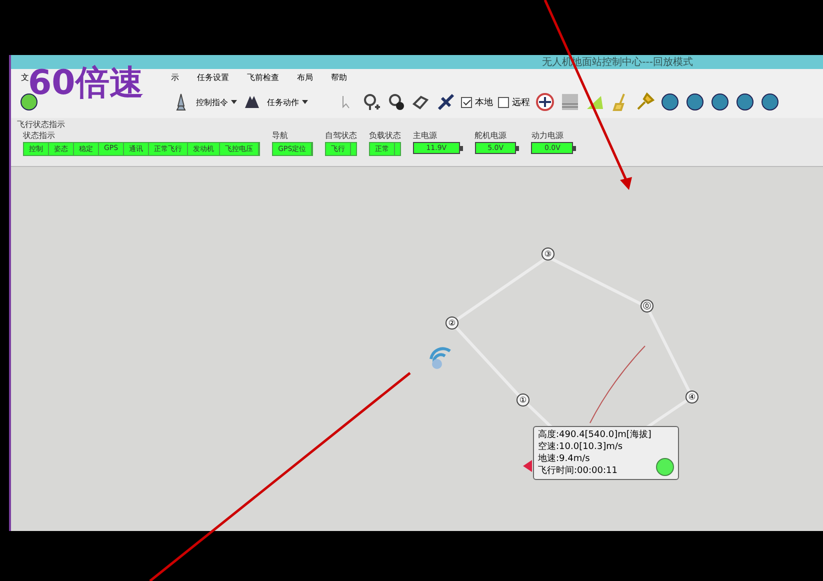 The image size is (823, 581). What do you see at coordinates (305, 77) in the screenshot?
I see `menu-item: 布局` at bounding box center [305, 77].